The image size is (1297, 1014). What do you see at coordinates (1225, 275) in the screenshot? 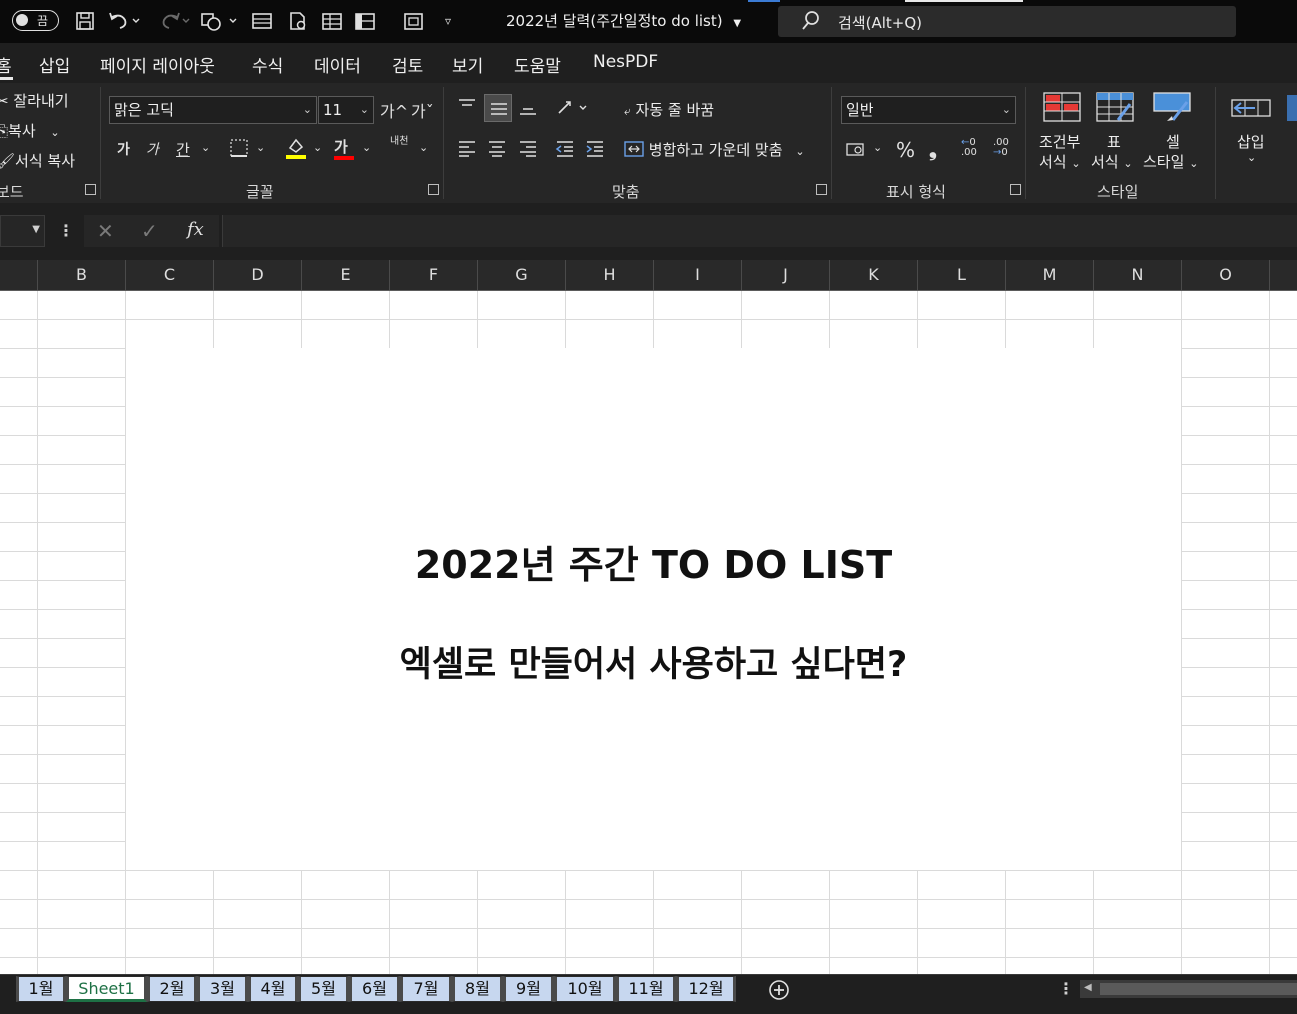
I see `column-header-o: O` at bounding box center [1225, 275].